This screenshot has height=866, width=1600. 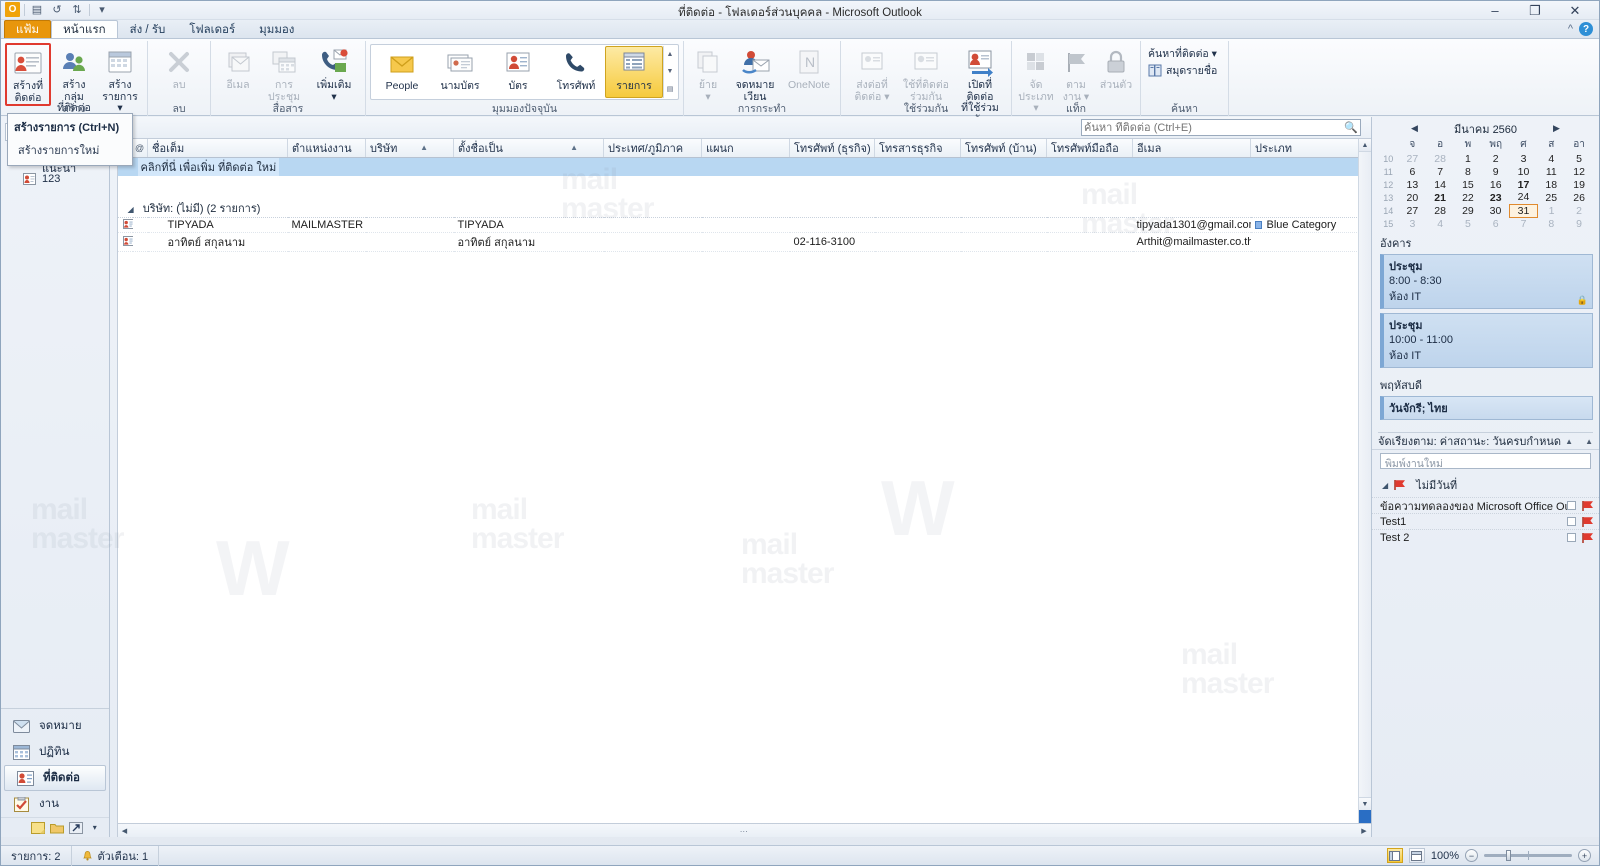 What do you see at coordinates (140, 148) in the screenshot?
I see `col-flag: @` at bounding box center [140, 148].